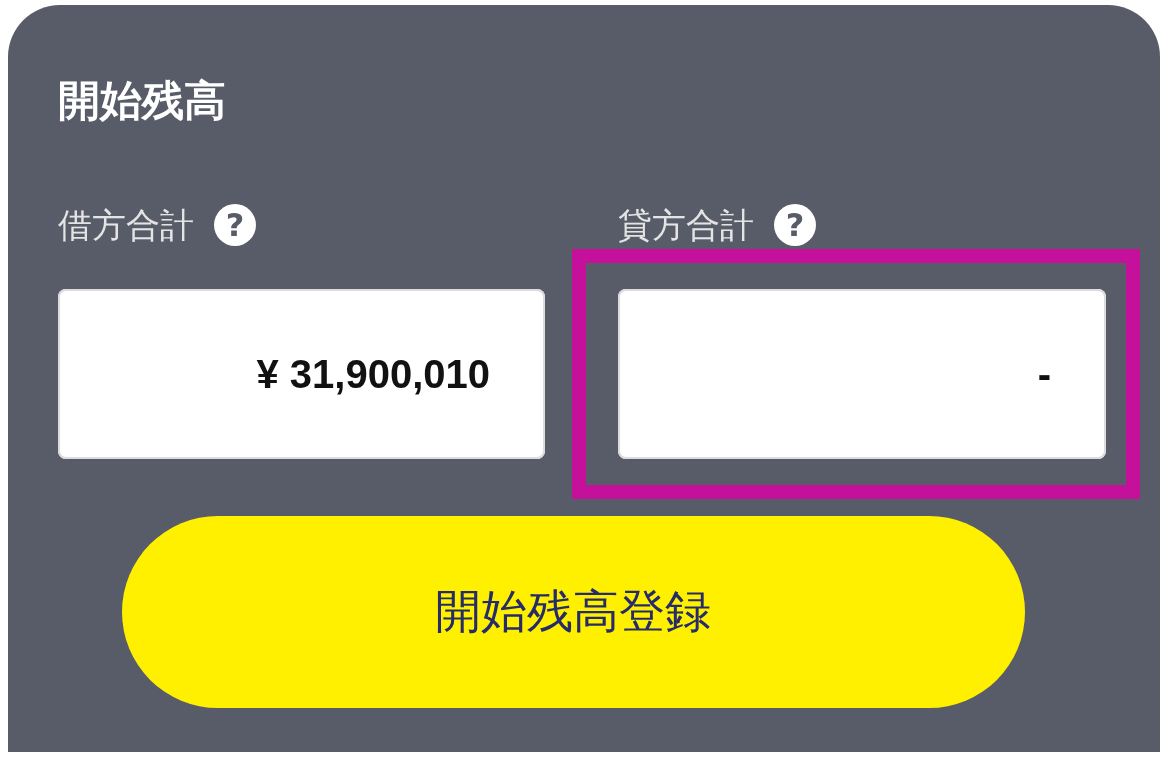 The image size is (1173, 760). Describe the element at coordinates (126, 225) in the screenshot. I see `total-label: 借方合計` at that location.